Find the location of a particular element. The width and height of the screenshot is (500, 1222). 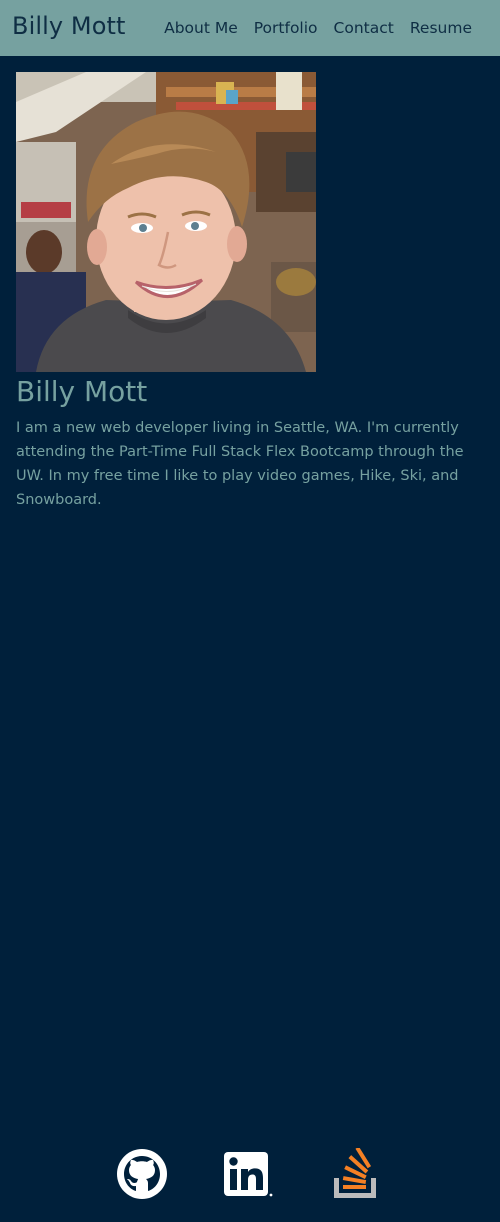

github-icon is located at coordinates (142, 1174).